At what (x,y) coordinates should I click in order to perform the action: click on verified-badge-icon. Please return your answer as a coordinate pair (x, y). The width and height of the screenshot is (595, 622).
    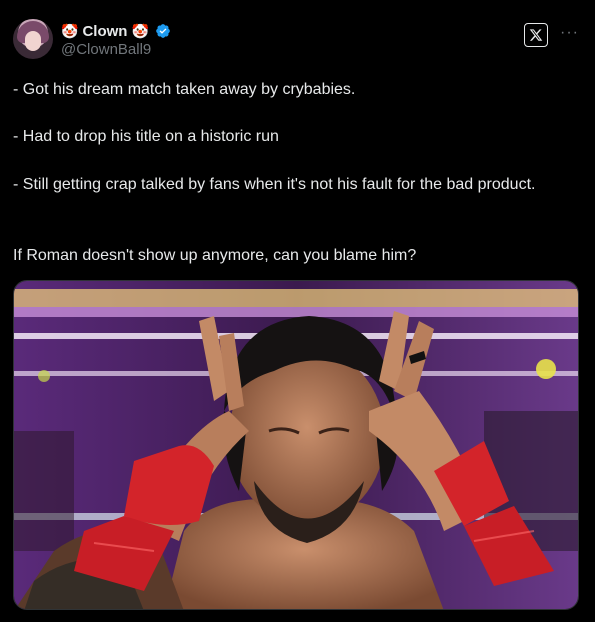
    Looking at the image, I should click on (163, 31).